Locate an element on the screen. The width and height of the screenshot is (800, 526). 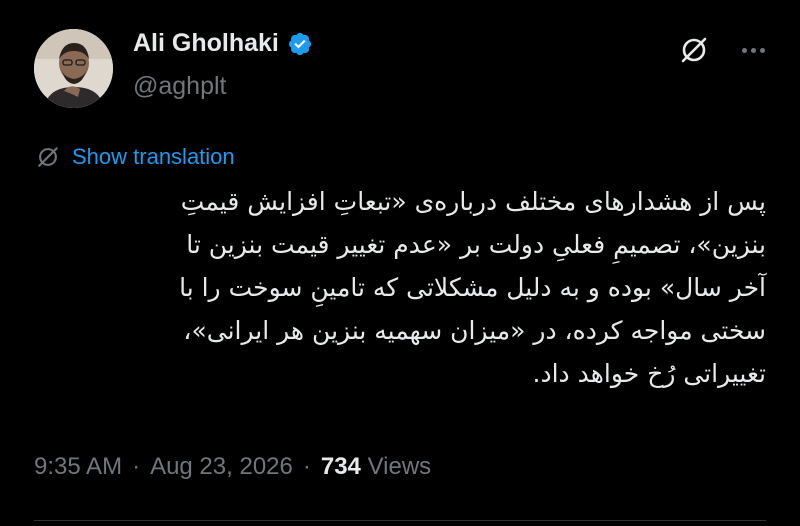
grok-icon is located at coordinates (694, 50).